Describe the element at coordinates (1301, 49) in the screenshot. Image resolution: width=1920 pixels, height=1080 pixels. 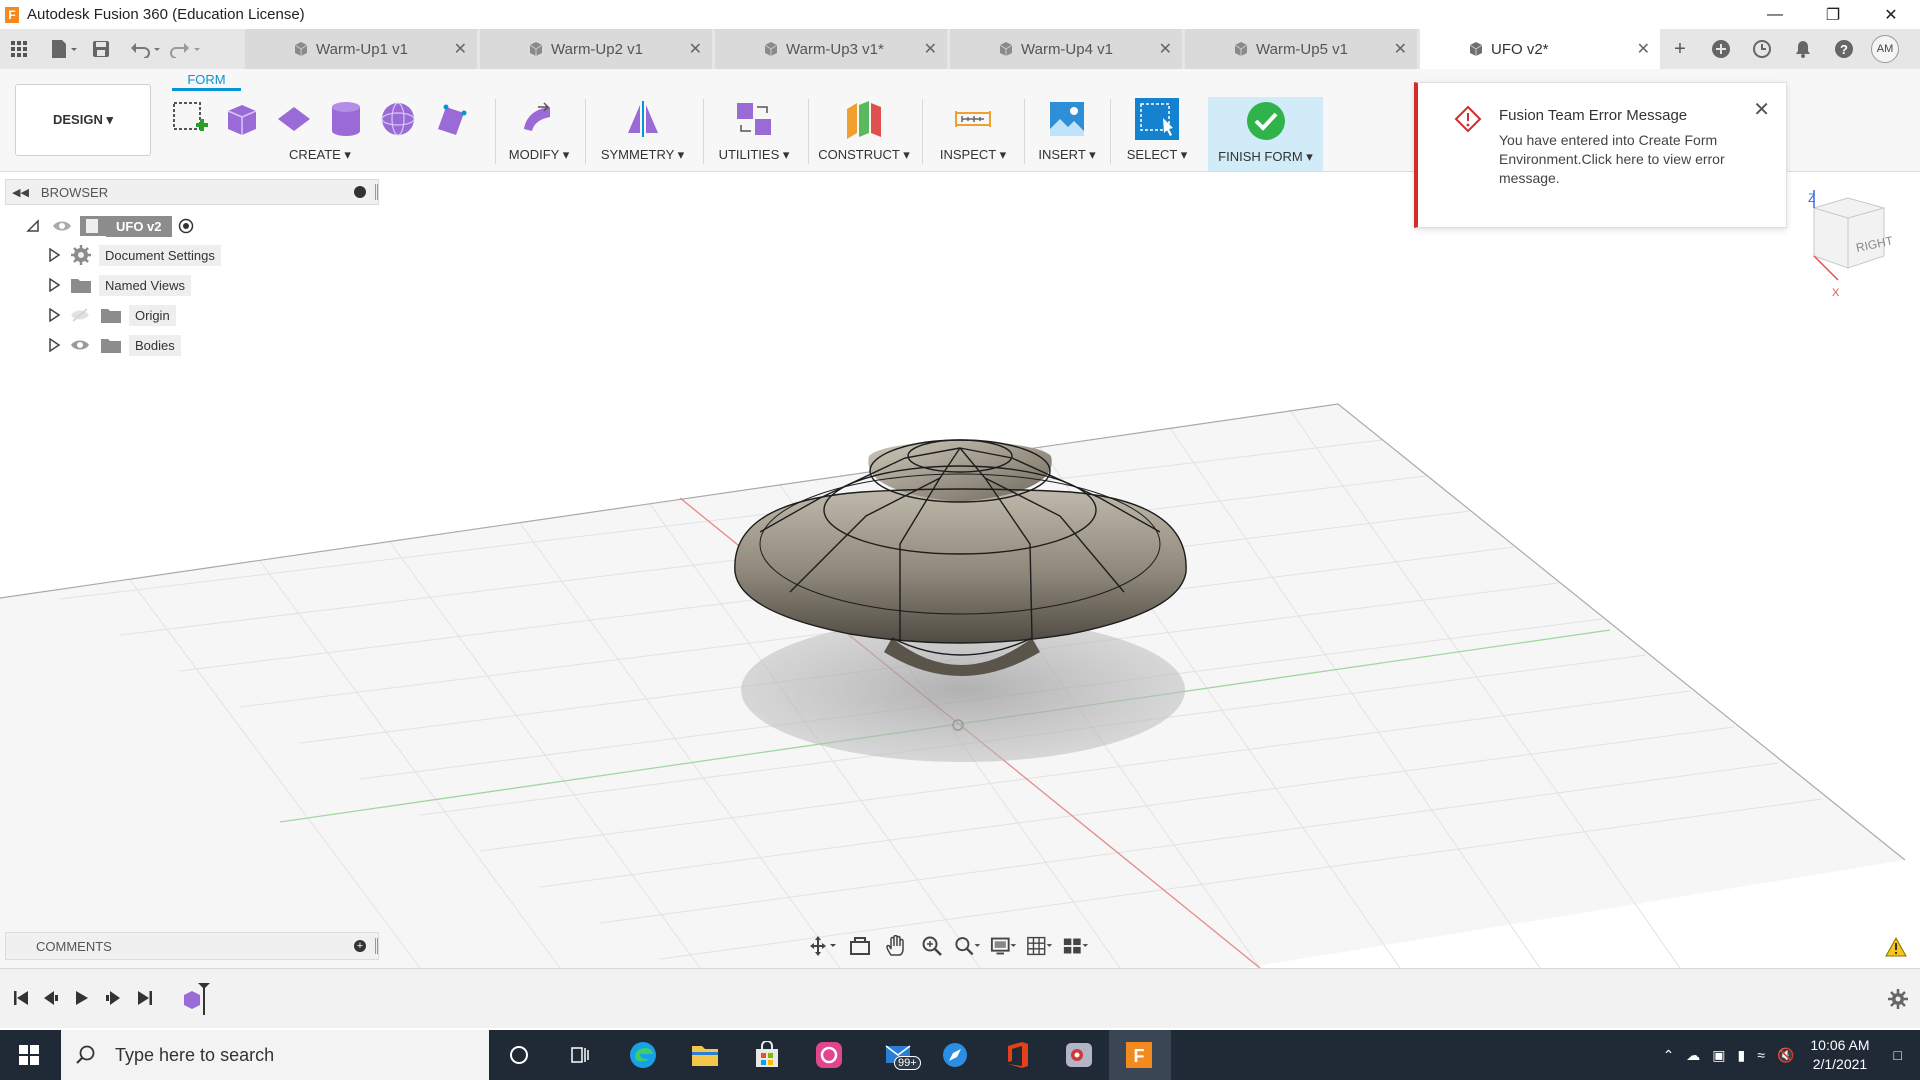
I see `doc-tab-warm-up5: Warm-Up5 v1 ✕` at that location.